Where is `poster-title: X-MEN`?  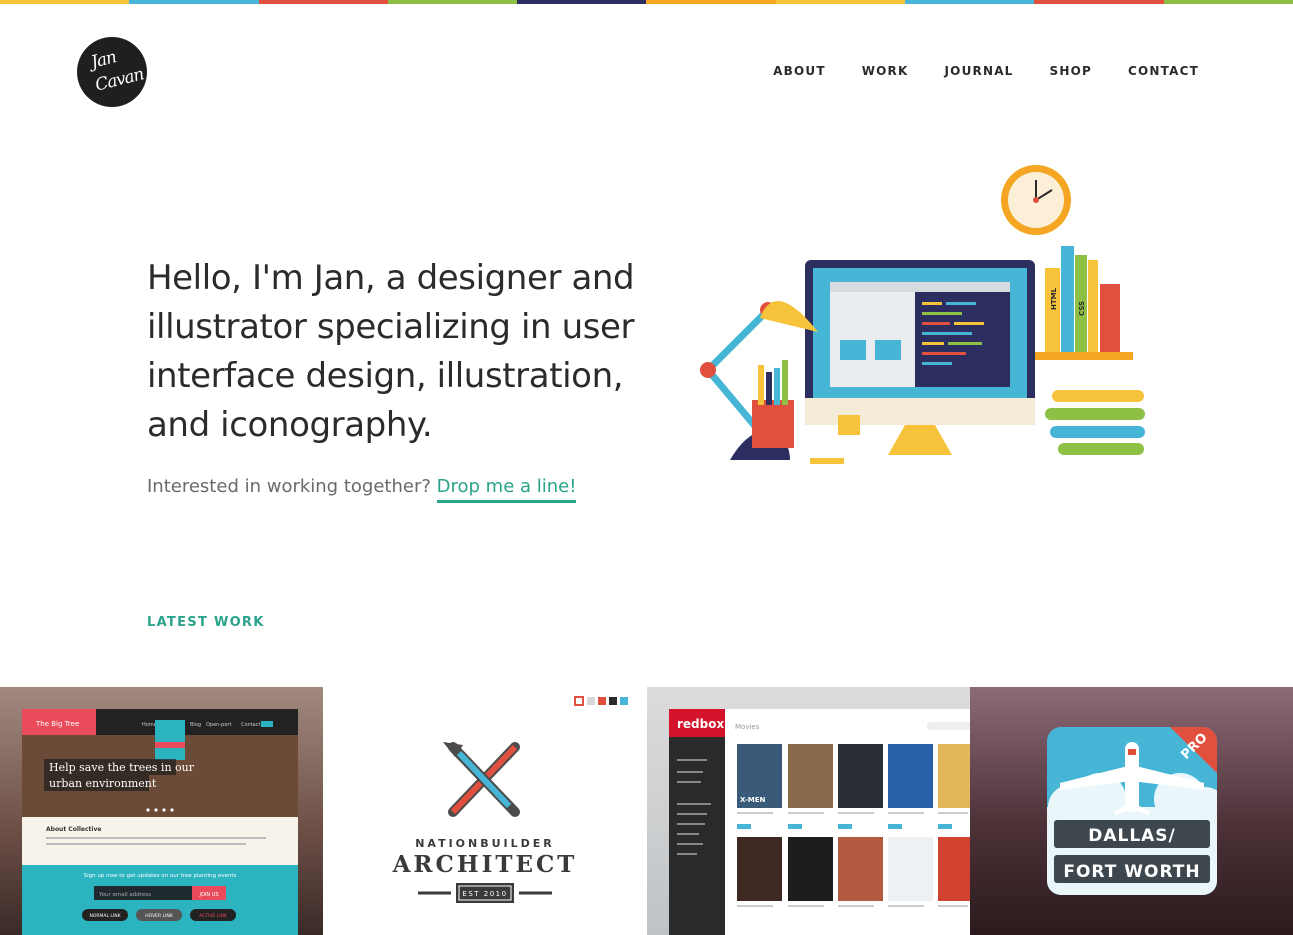 poster-title: X-MEN is located at coordinates (752, 800).